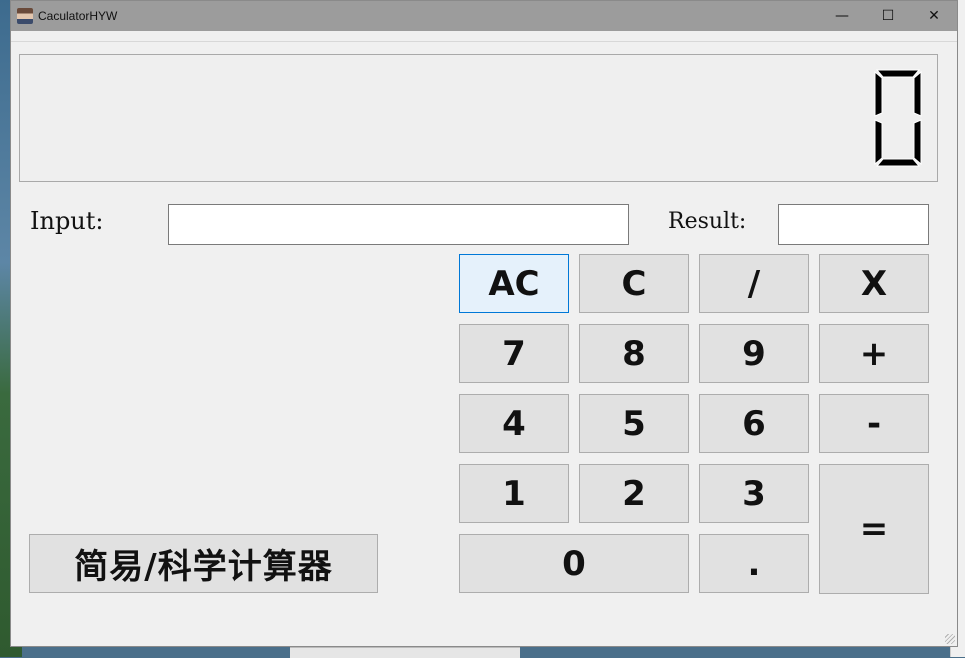 The height and width of the screenshot is (658, 965). Describe the element at coordinates (484, 16) in the screenshot. I see `title-bar: CaculatorHYW — ☐ ✕` at that location.